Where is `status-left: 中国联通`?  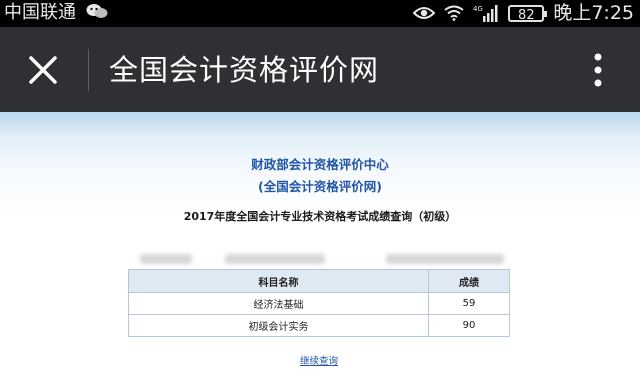
status-left: 中国联通 is located at coordinates (56, 13).